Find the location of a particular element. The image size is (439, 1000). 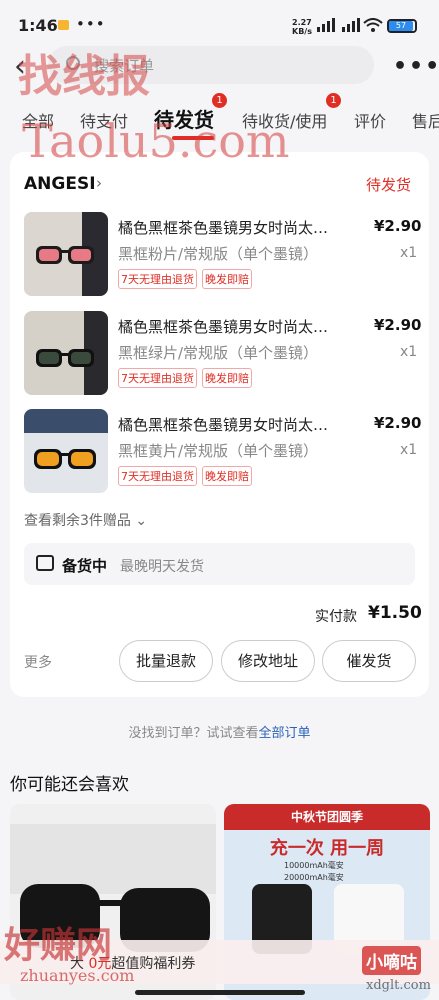

product-spec: 黑框粉片/常规版（单个墨镜） is located at coordinates (218, 254).